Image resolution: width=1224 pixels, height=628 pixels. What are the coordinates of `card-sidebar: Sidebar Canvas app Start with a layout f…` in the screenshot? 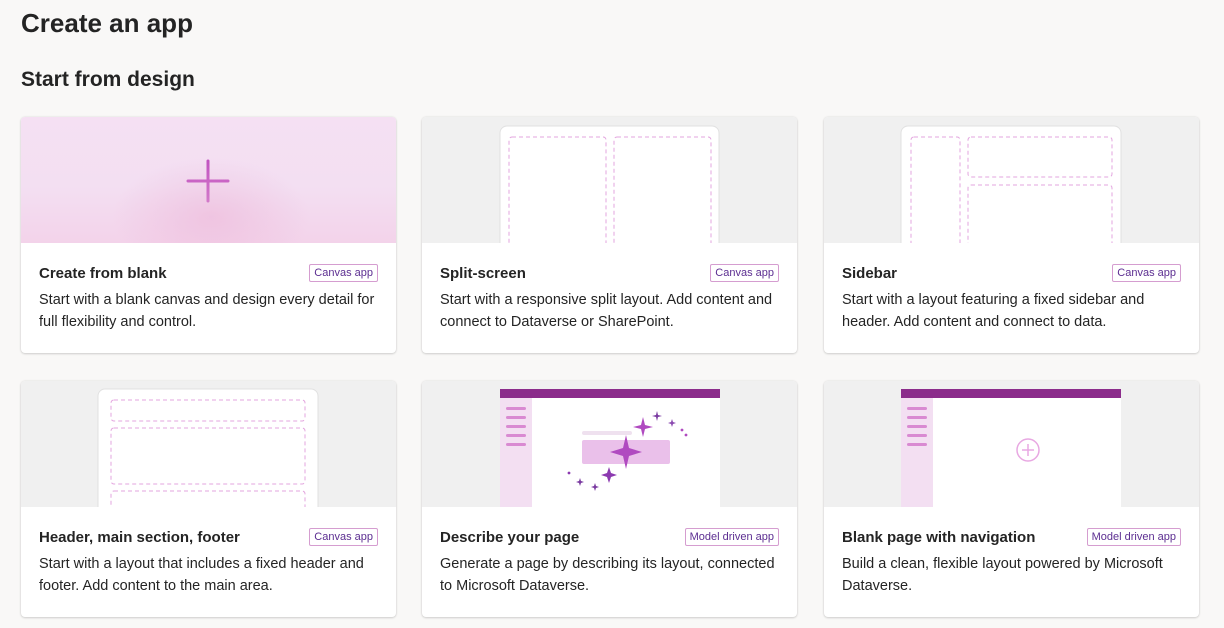 It's located at (1011, 235).